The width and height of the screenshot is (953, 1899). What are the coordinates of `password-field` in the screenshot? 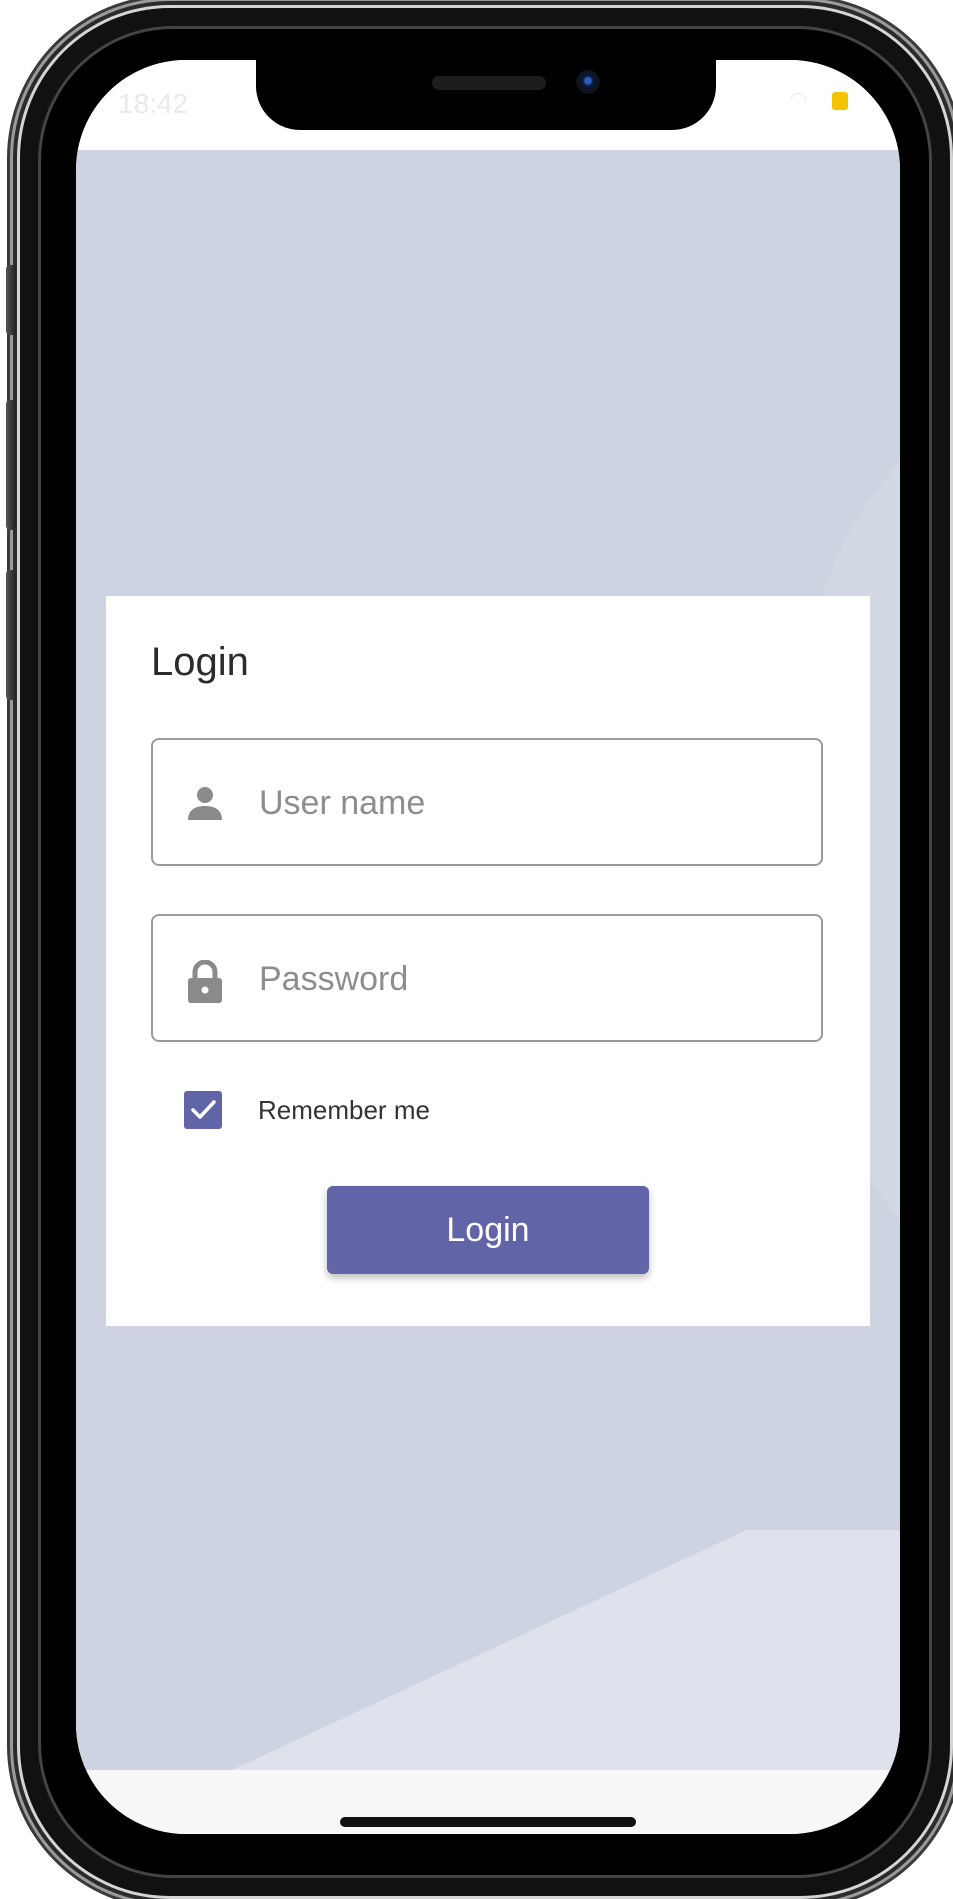 It's located at (487, 978).